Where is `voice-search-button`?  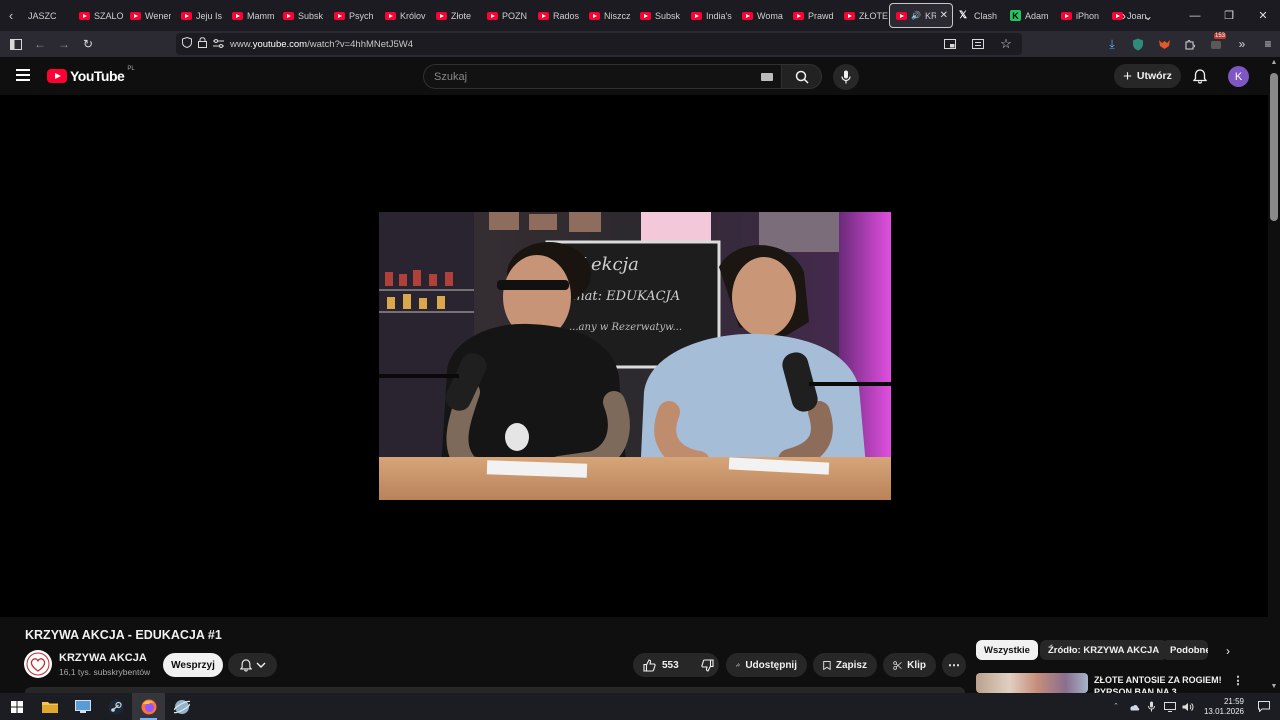 voice-search-button is located at coordinates (846, 77).